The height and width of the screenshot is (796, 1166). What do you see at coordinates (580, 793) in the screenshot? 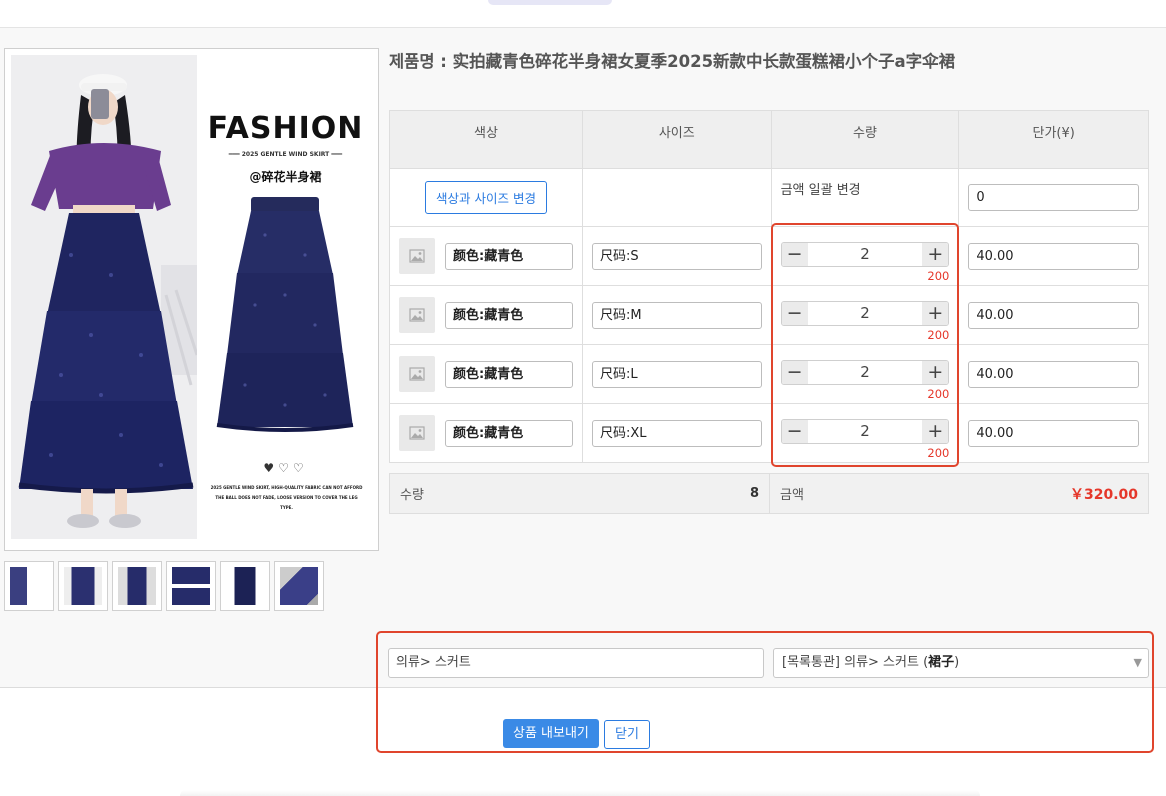
I see `footer-shade` at bounding box center [580, 793].